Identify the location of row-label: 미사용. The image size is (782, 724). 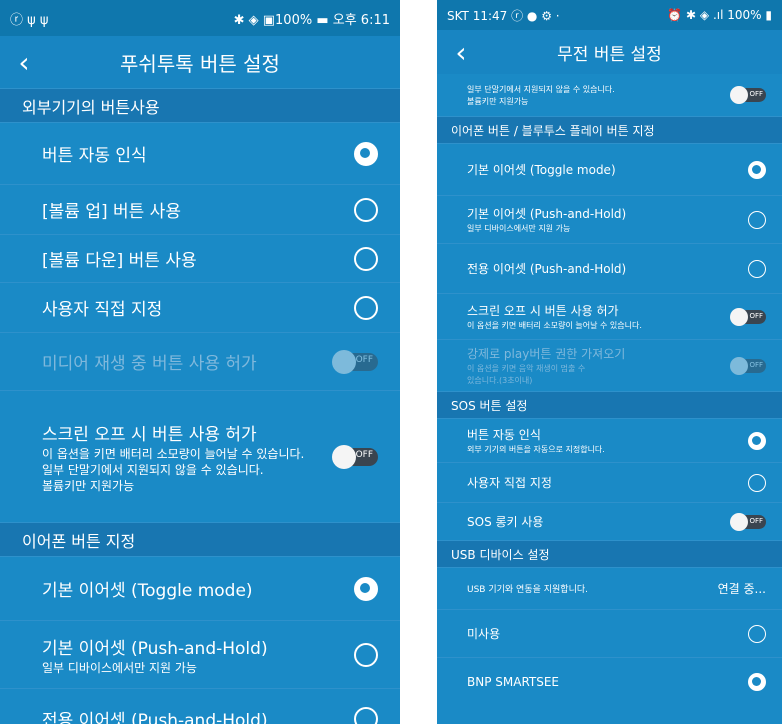
(484, 634).